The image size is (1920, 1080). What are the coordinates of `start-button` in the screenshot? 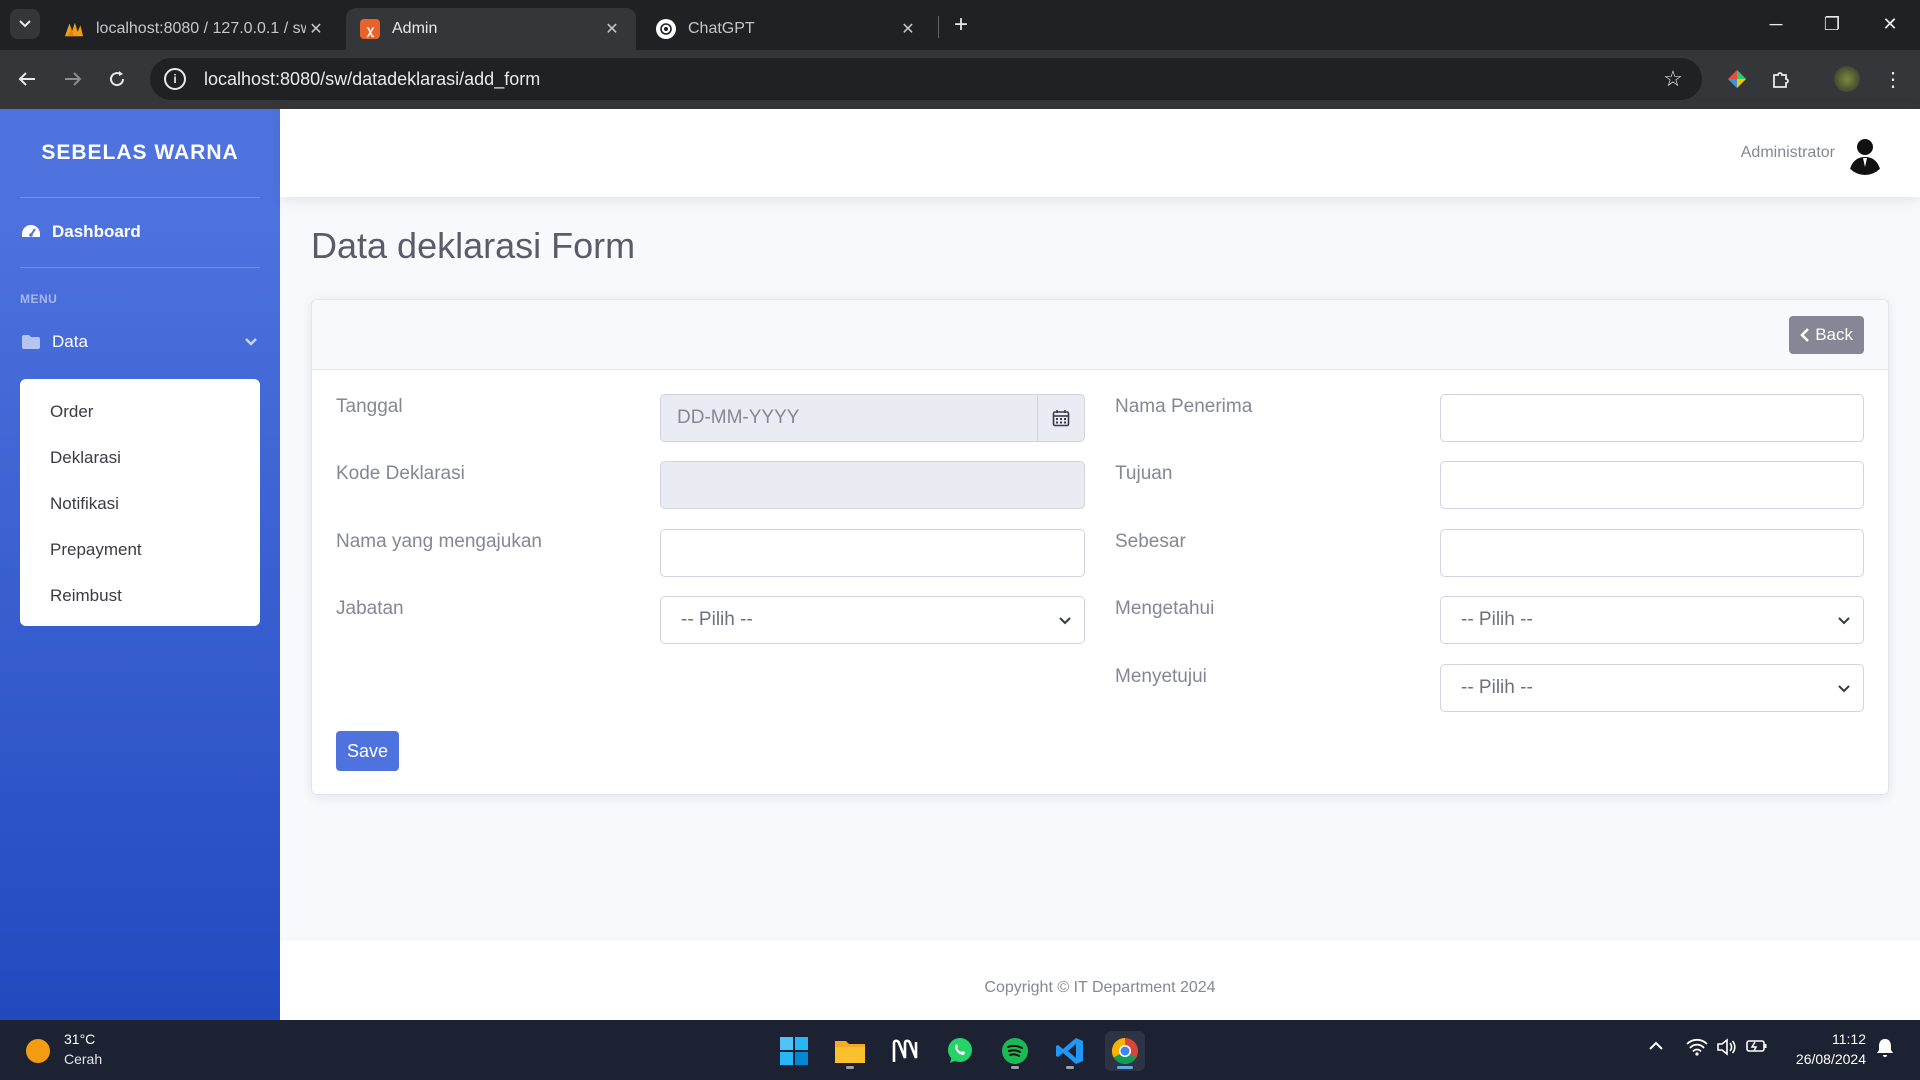 It's located at (794, 1051).